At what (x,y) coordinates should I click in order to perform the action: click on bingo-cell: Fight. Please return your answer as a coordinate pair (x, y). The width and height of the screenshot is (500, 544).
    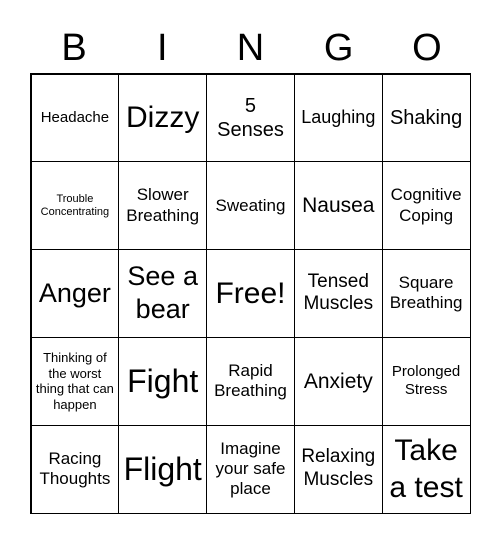
    Looking at the image, I should click on (163, 381).